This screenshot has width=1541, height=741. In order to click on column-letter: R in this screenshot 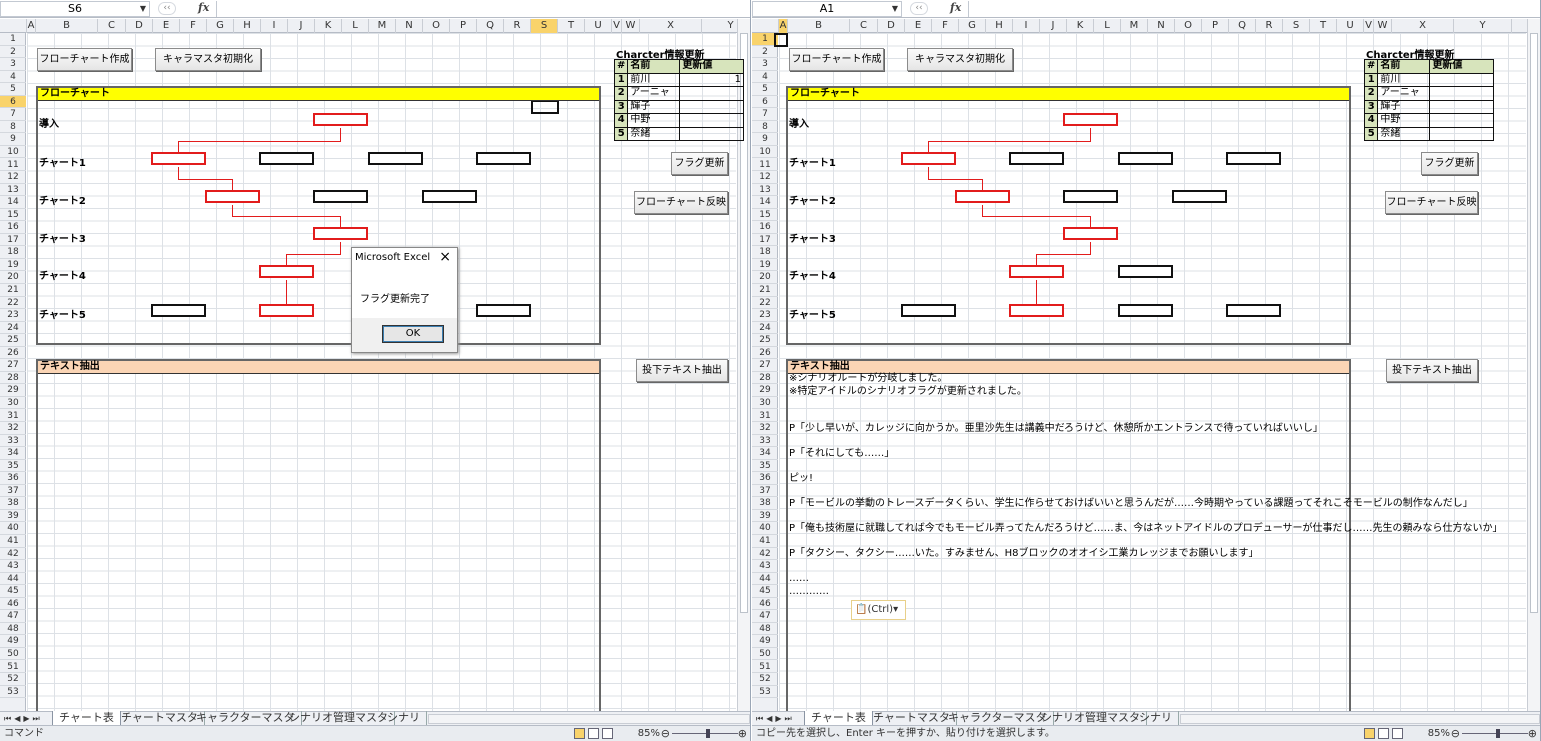, I will do `click(1269, 26)`.